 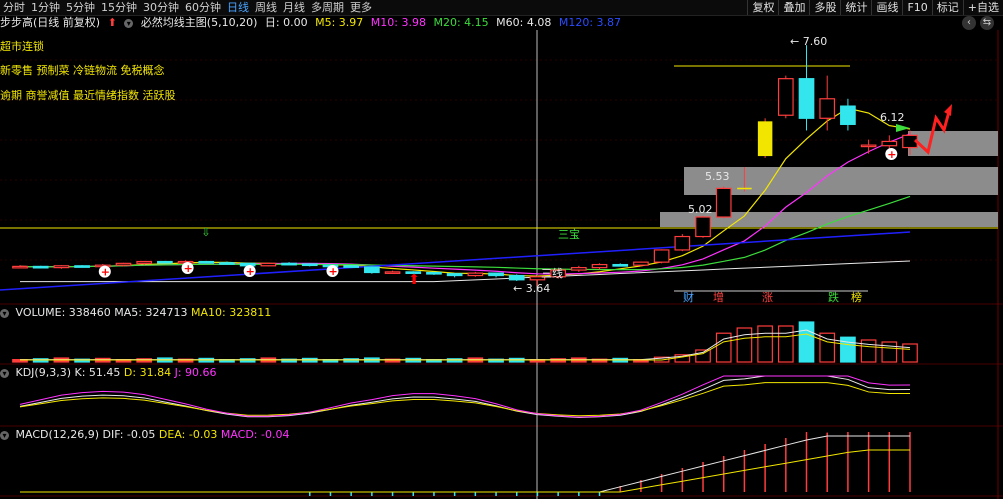 What do you see at coordinates (255, 434) in the screenshot?
I see `macd-value: MACD: -0.04` at bounding box center [255, 434].